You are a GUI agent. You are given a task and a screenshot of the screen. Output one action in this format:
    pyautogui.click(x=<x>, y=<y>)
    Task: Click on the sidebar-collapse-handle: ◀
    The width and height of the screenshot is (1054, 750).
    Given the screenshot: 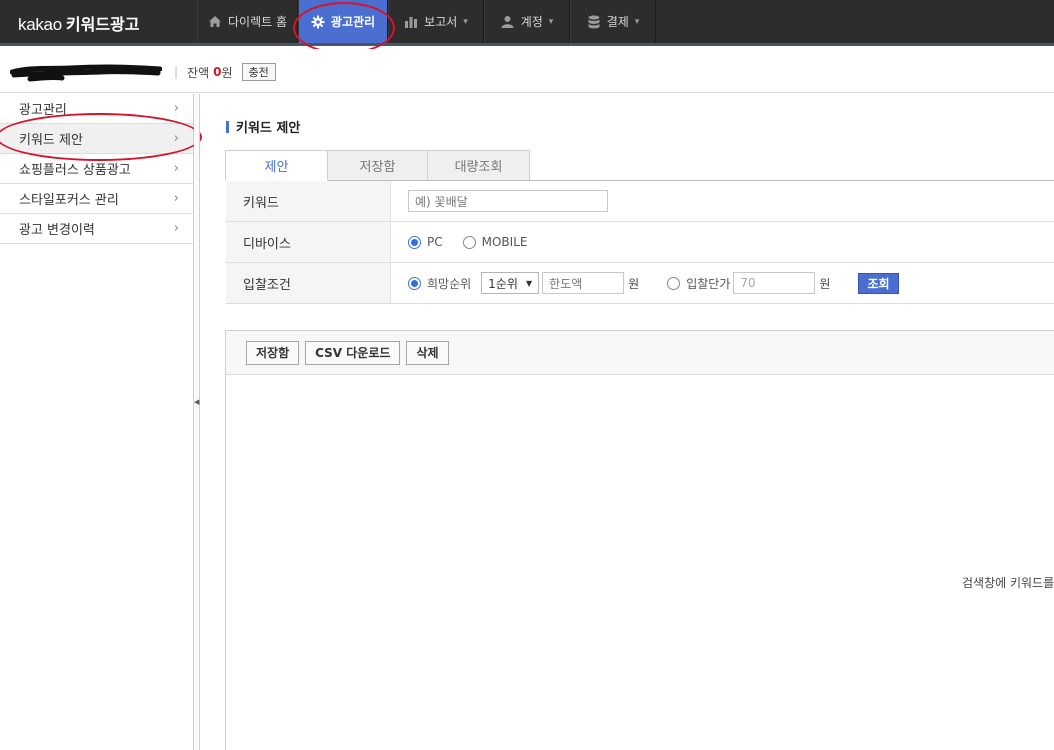 What is the action you would take?
    pyautogui.click(x=197, y=422)
    